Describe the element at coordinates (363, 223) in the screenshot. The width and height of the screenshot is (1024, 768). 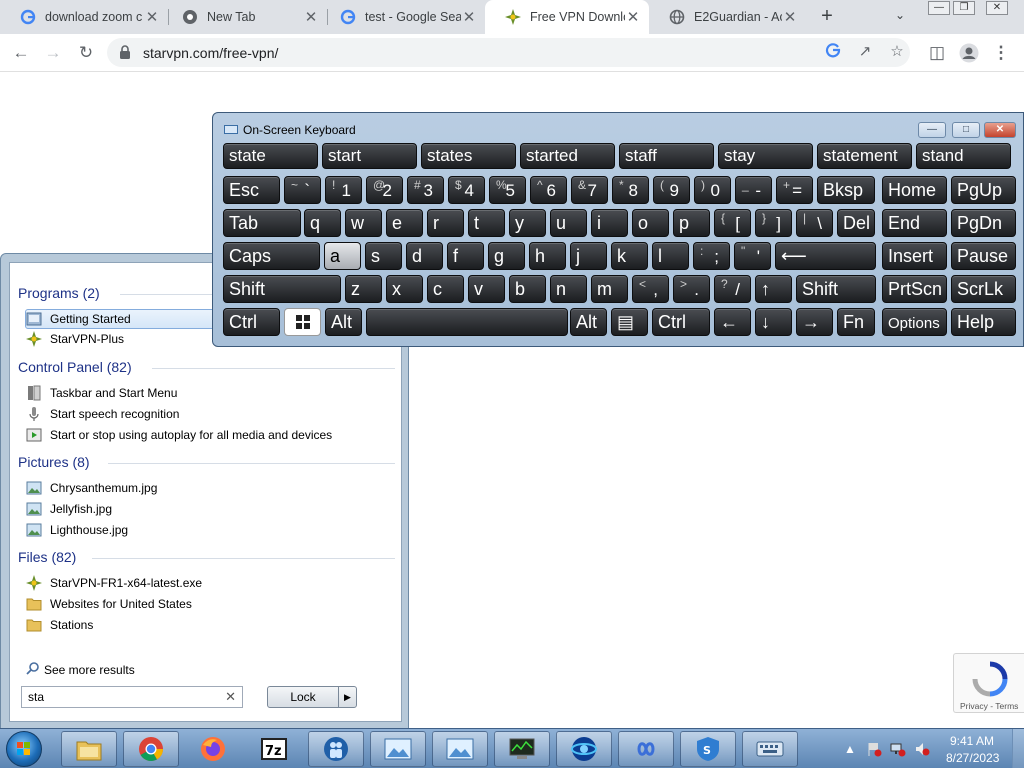
I see `key-w: w` at that location.